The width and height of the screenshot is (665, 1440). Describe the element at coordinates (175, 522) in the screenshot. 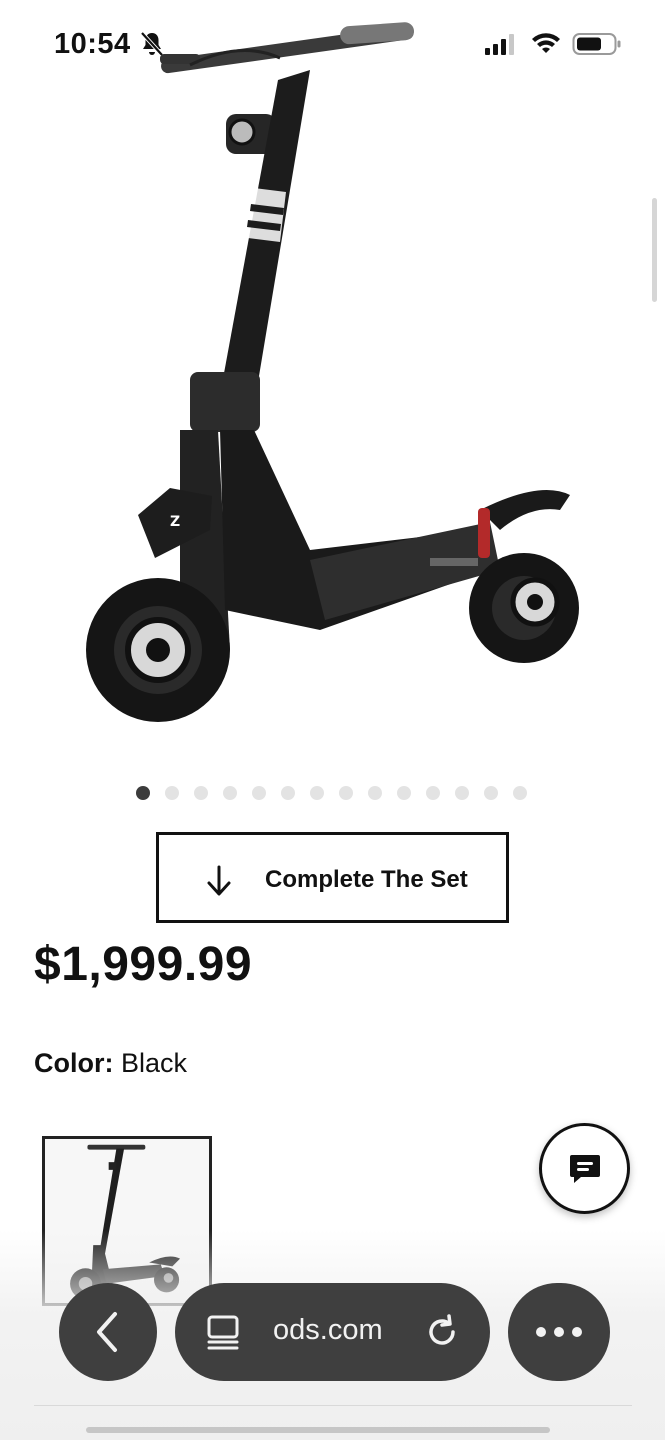

I see `svg-text: Z` at that location.